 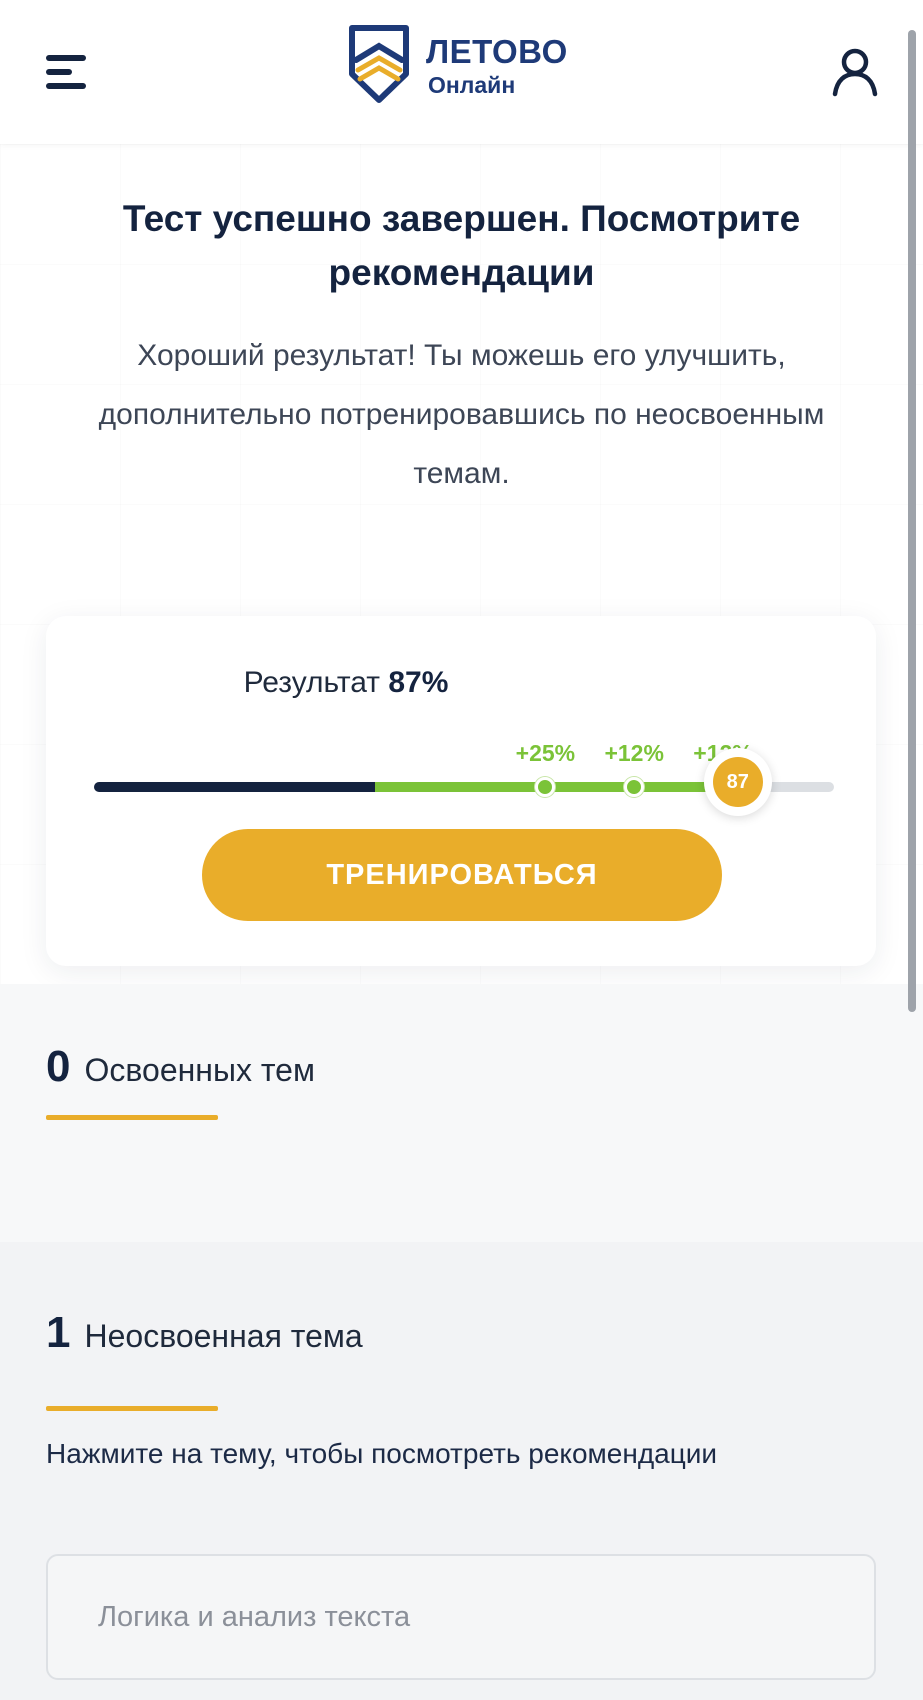 What do you see at coordinates (68, 72) in the screenshot?
I see `menu-icon` at bounding box center [68, 72].